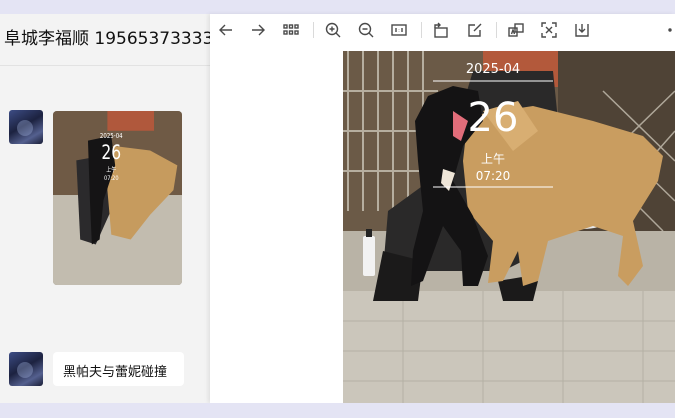 This screenshot has width=675, height=418. What do you see at coordinates (115, 372) in the screenshot?
I see `message-text: 黑帕夫与蕾妮碰撞` at bounding box center [115, 372].